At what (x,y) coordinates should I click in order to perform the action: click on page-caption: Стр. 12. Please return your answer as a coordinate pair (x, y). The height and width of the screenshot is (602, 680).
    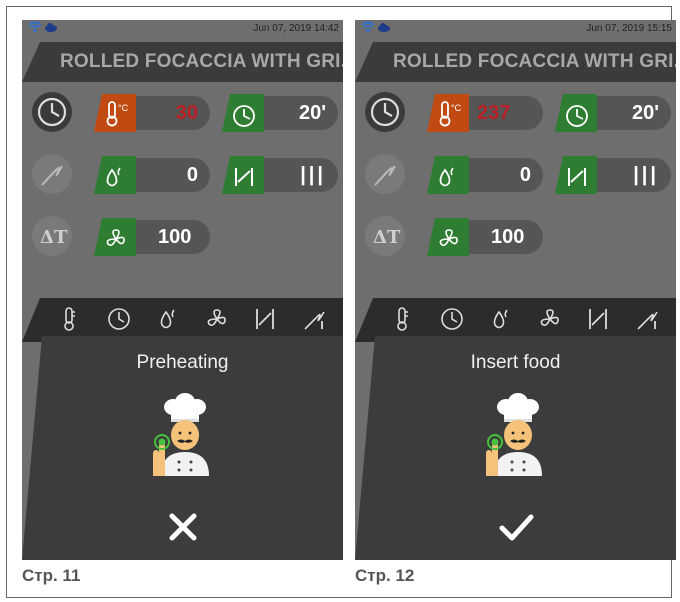
    Looking at the image, I should click on (385, 575).